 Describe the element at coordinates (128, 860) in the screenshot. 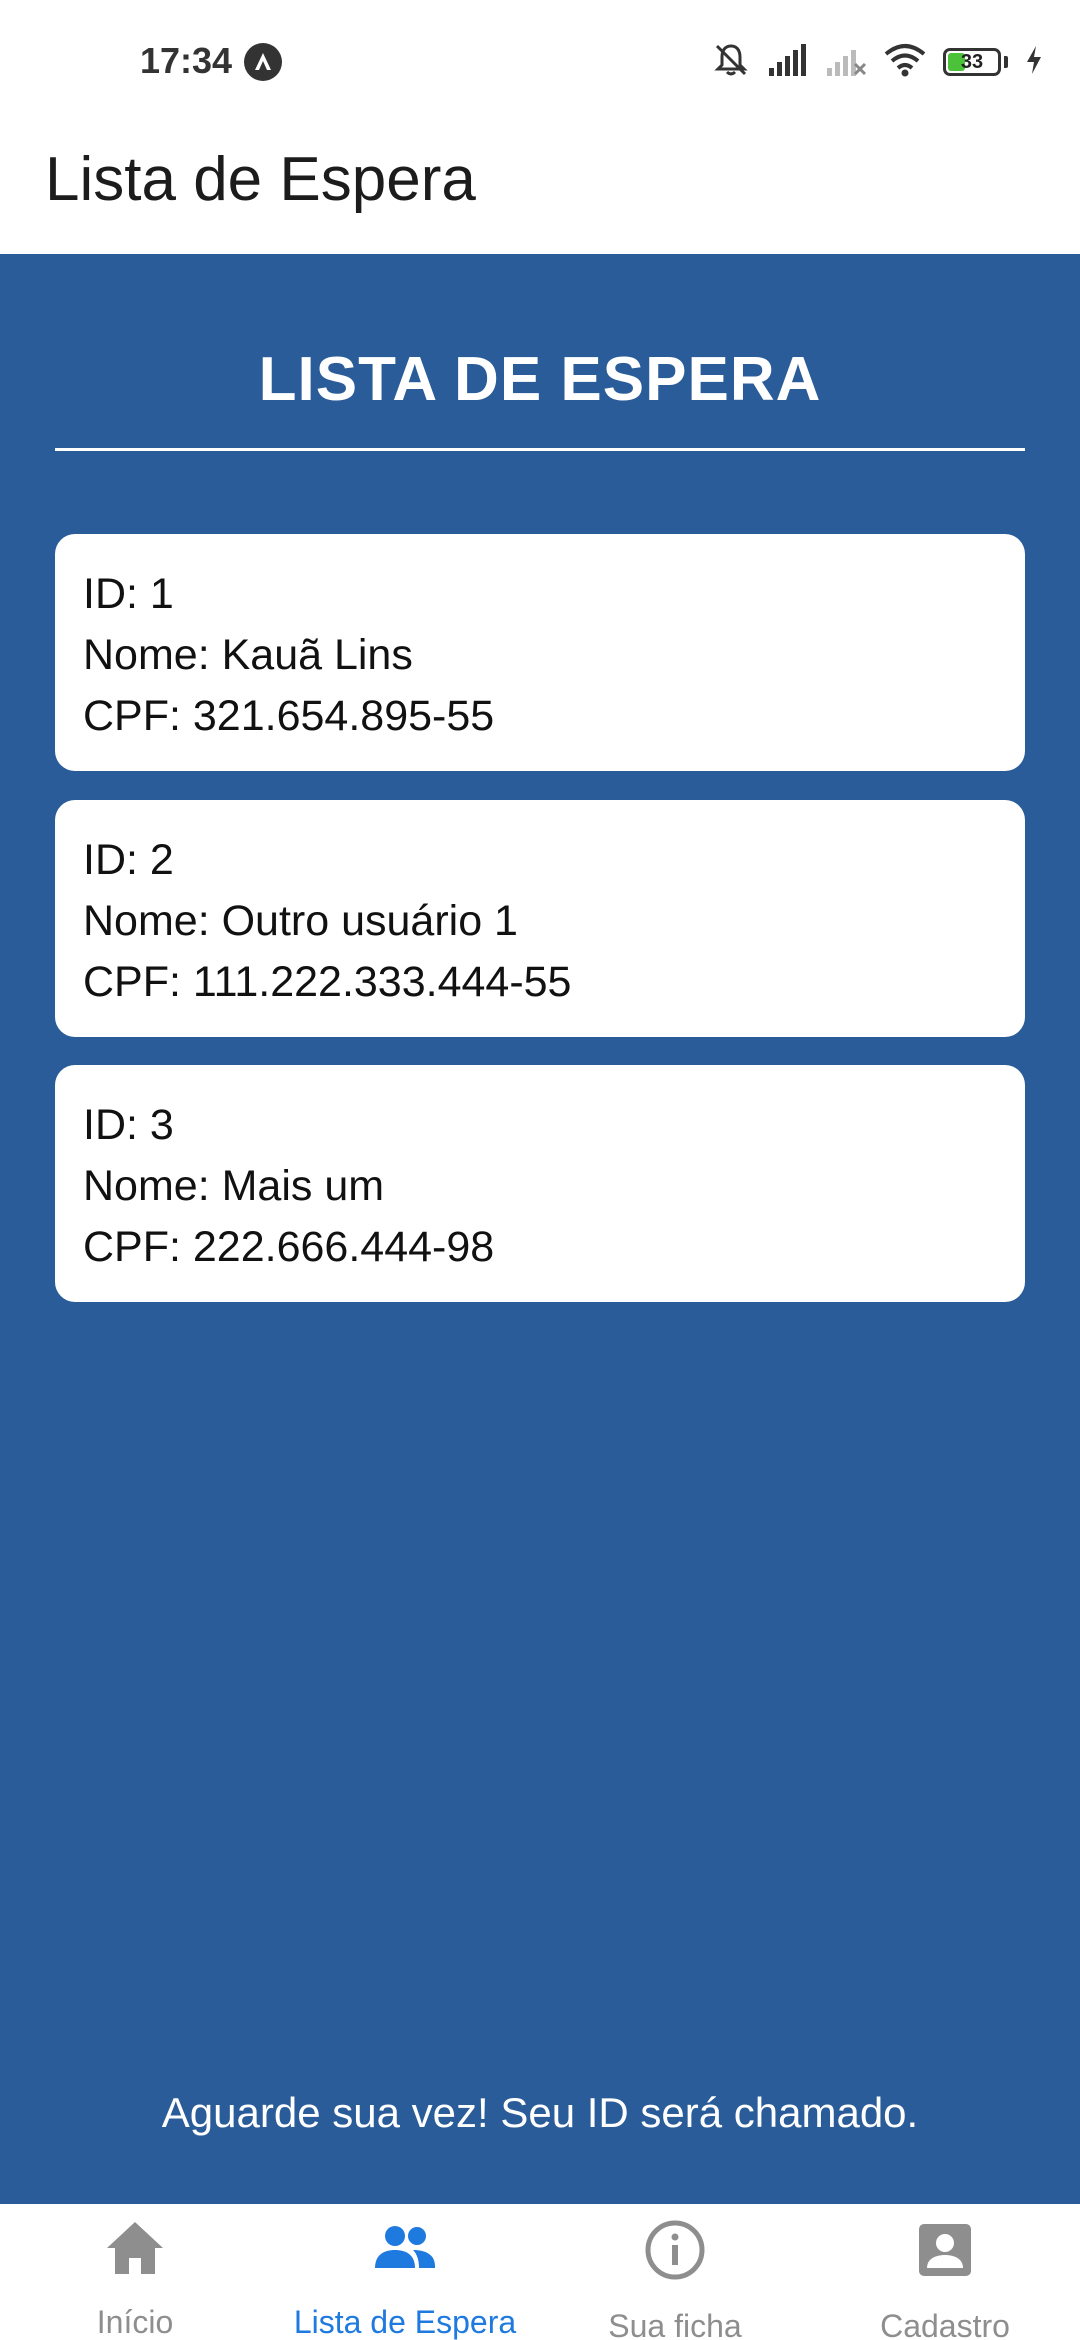

I see `entry-id: ID: 2` at that location.